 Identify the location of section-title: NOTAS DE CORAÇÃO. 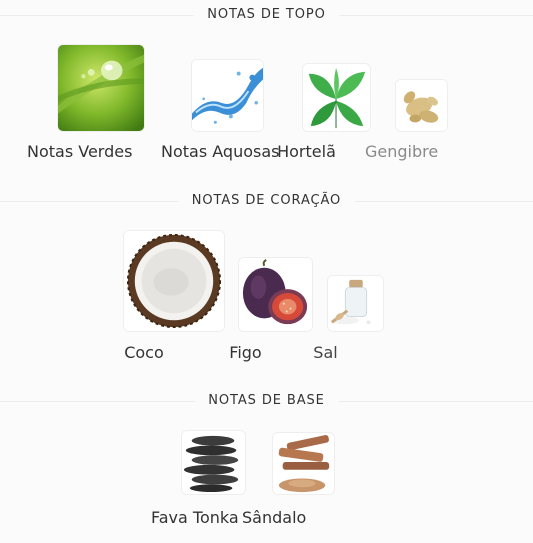
(266, 201).